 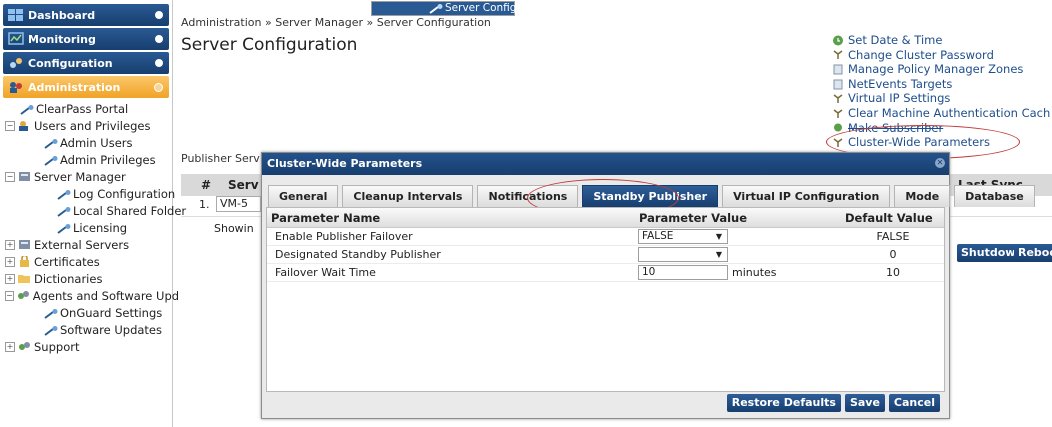 What do you see at coordinates (893, 272) in the screenshot?
I see `default-value: 10` at bounding box center [893, 272].